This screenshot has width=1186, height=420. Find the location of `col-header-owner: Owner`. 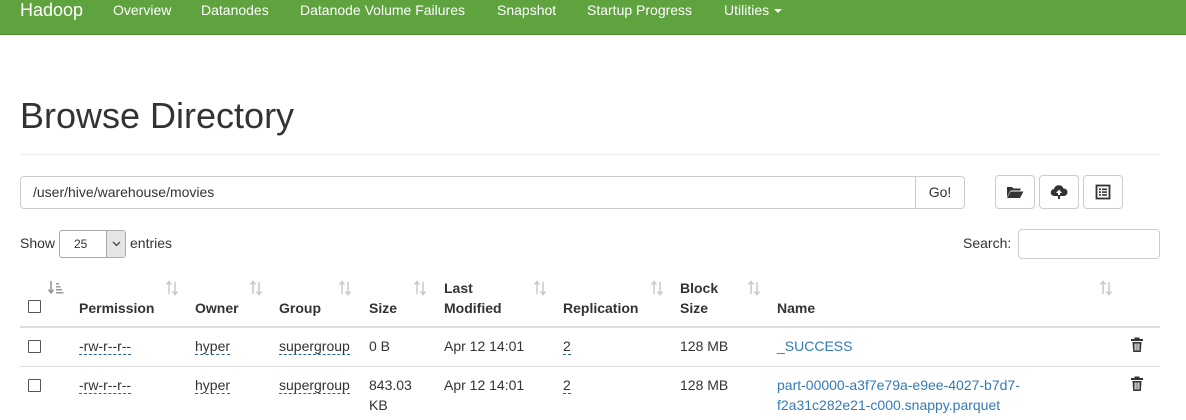

col-header-owner: Owner is located at coordinates (217, 308).